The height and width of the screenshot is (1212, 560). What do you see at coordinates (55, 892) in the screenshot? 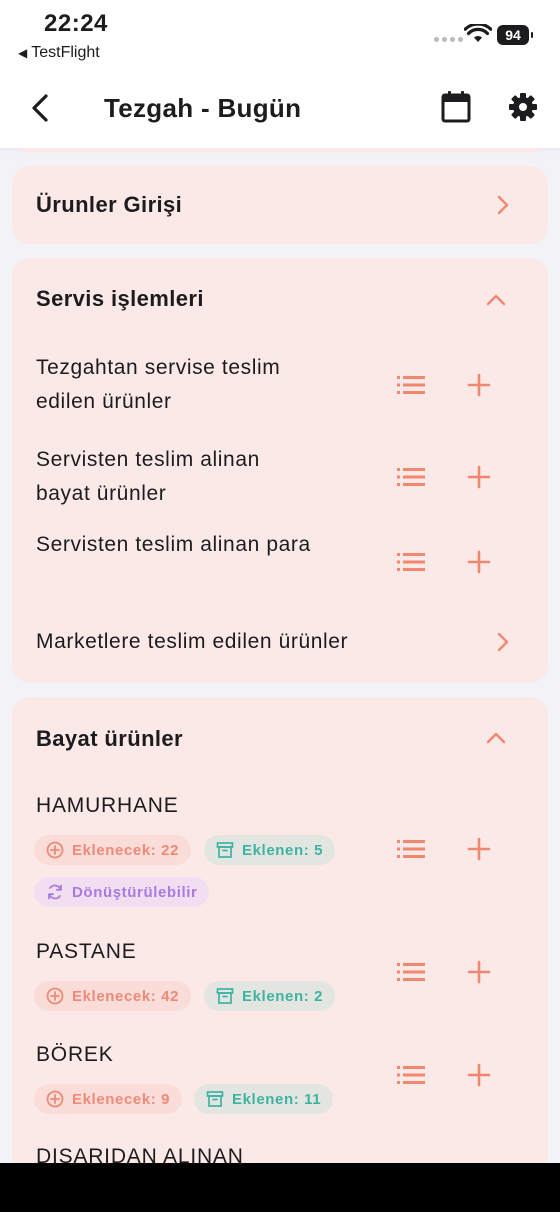
I see `refresh-icon` at bounding box center [55, 892].